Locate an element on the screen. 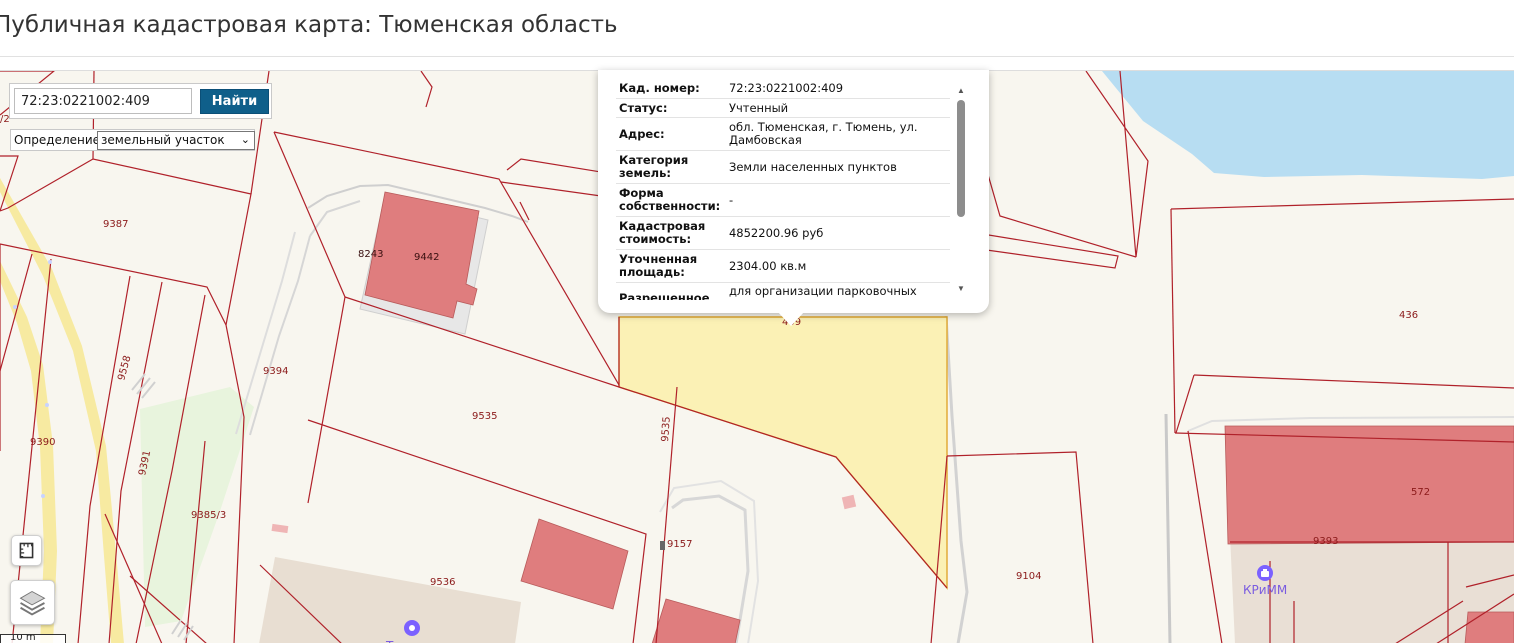  plot-label-9387: 9387 is located at coordinates (115, 224).